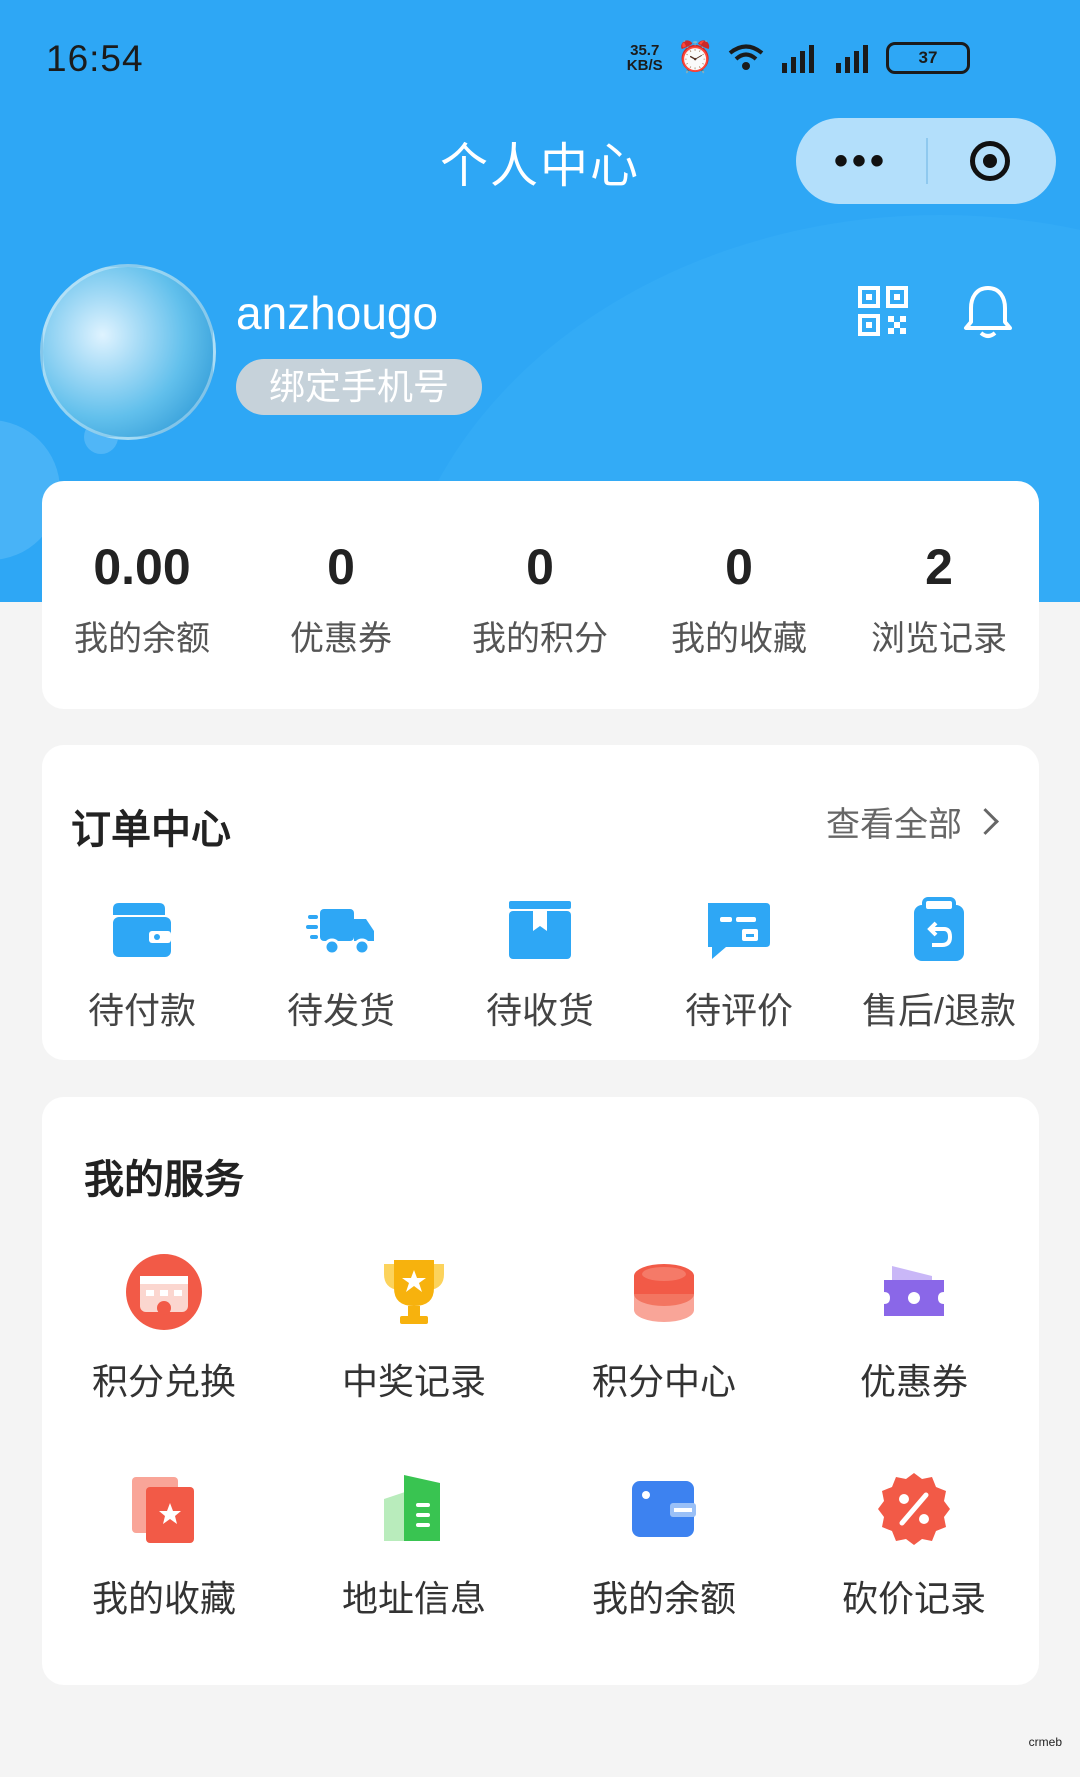 The height and width of the screenshot is (1777, 1080). Describe the element at coordinates (341, 964) in the screenshot. I see `order-pending-shipment: 待发货` at that location.